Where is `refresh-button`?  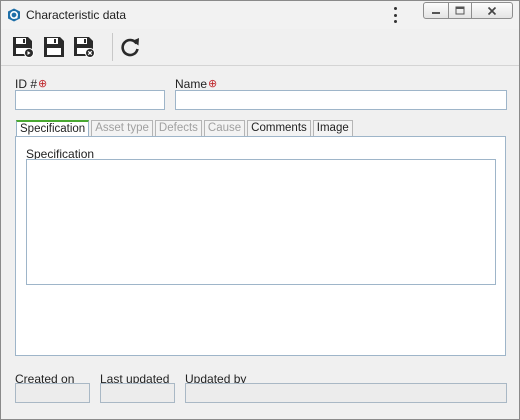
refresh-button is located at coordinates (130, 47).